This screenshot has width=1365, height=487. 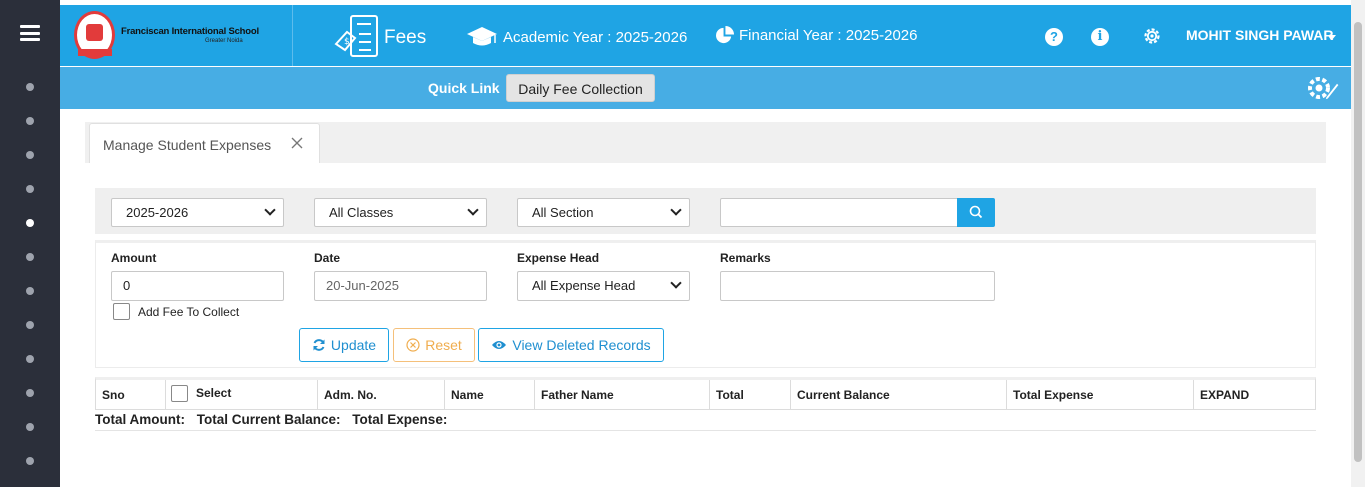 I want to click on gear-icon, so click(x=1152, y=36).